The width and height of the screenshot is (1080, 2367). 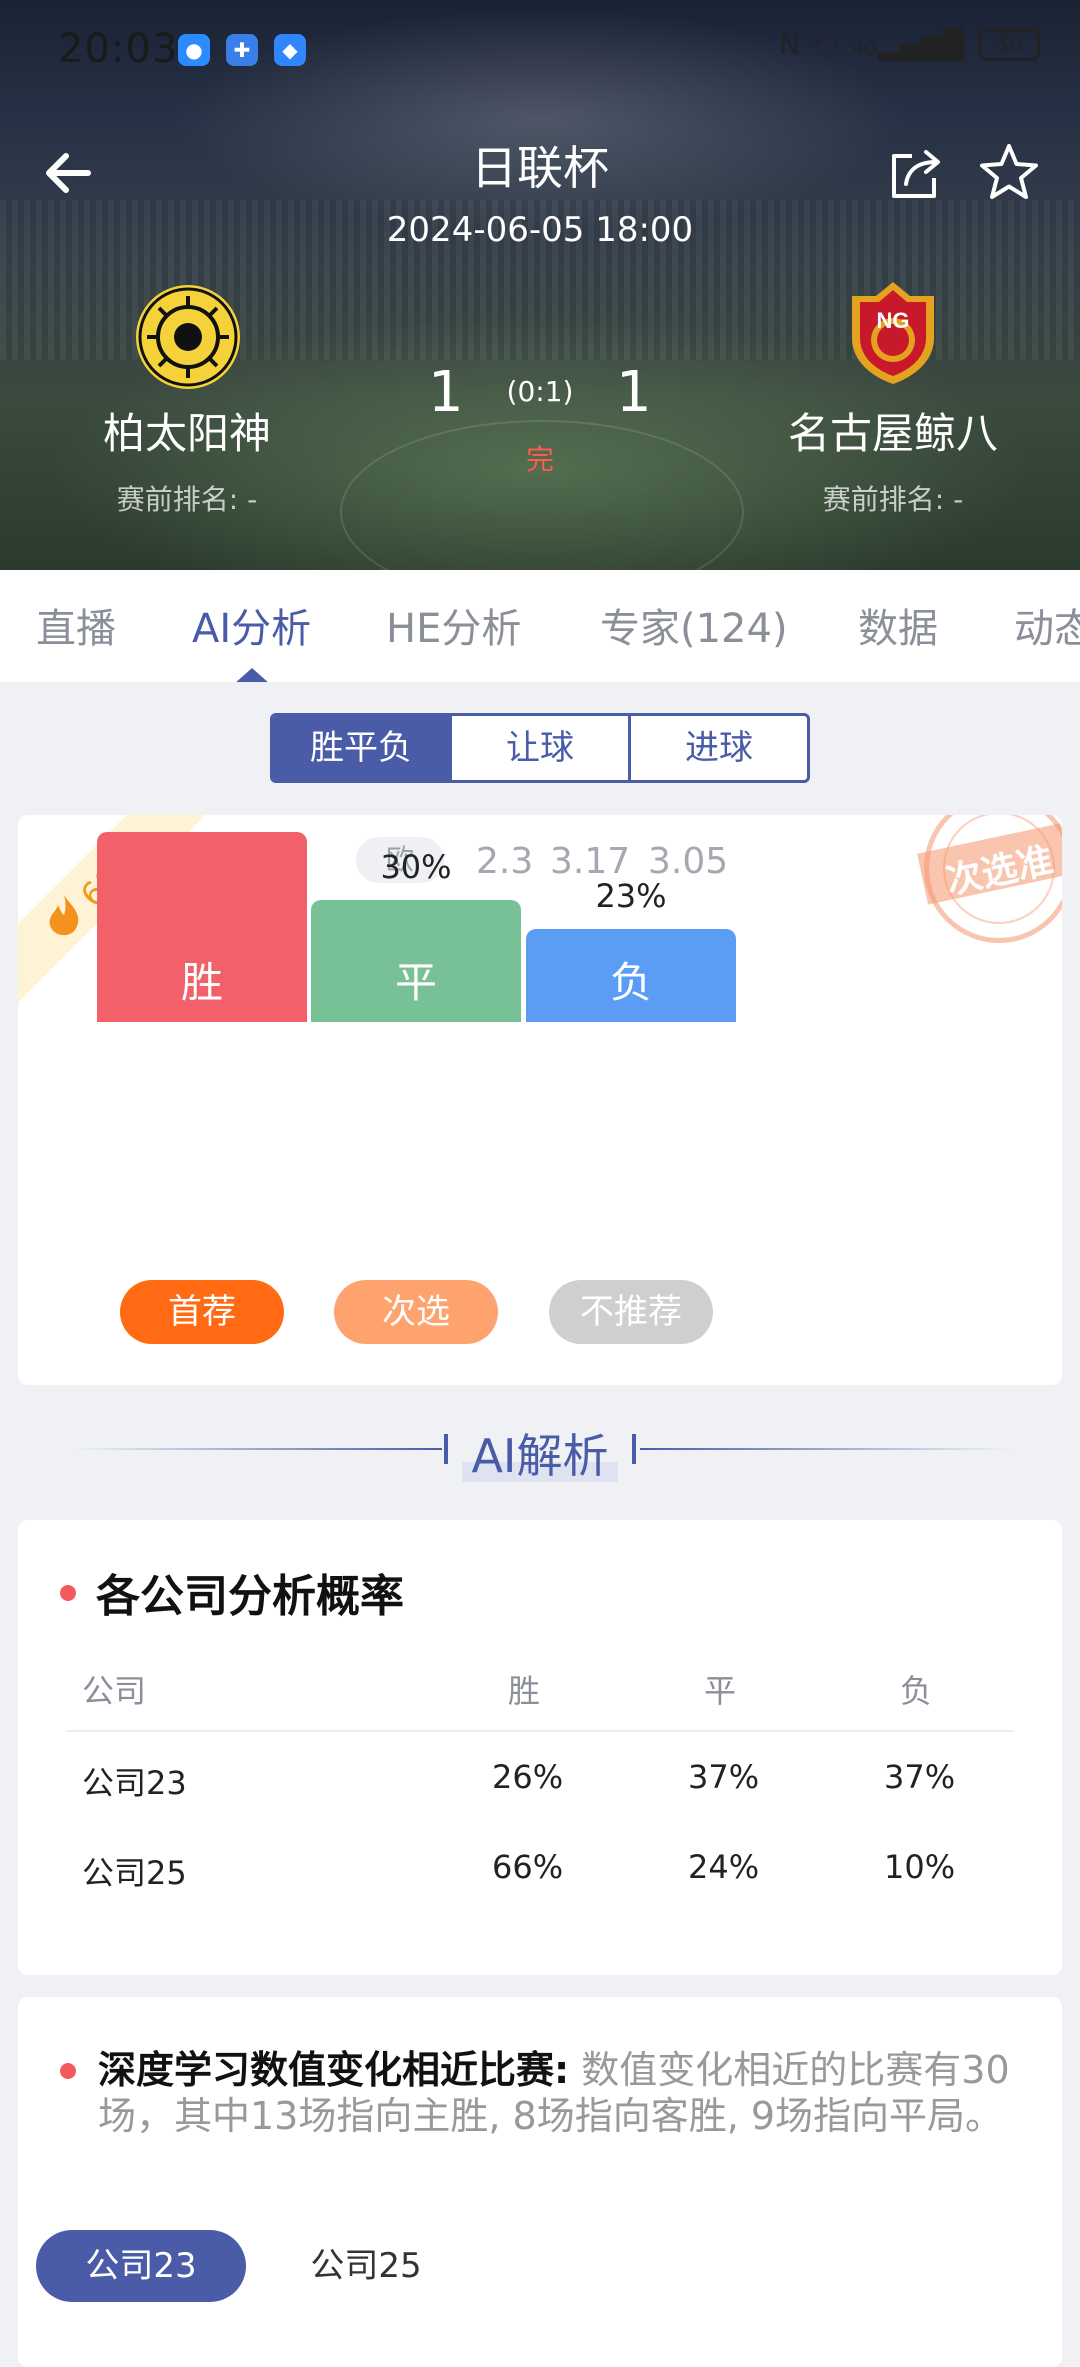 I want to click on share-icon, so click(x=916, y=174).